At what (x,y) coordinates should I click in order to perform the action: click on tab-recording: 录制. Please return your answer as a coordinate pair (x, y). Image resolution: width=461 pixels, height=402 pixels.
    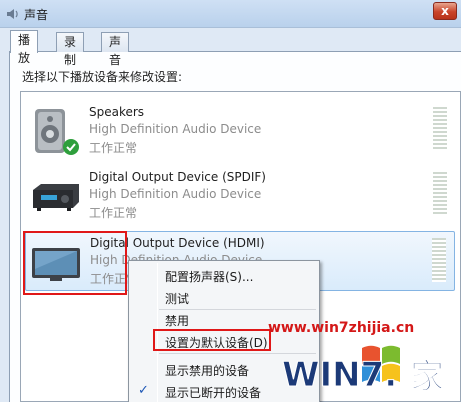
    Looking at the image, I should click on (70, 49).